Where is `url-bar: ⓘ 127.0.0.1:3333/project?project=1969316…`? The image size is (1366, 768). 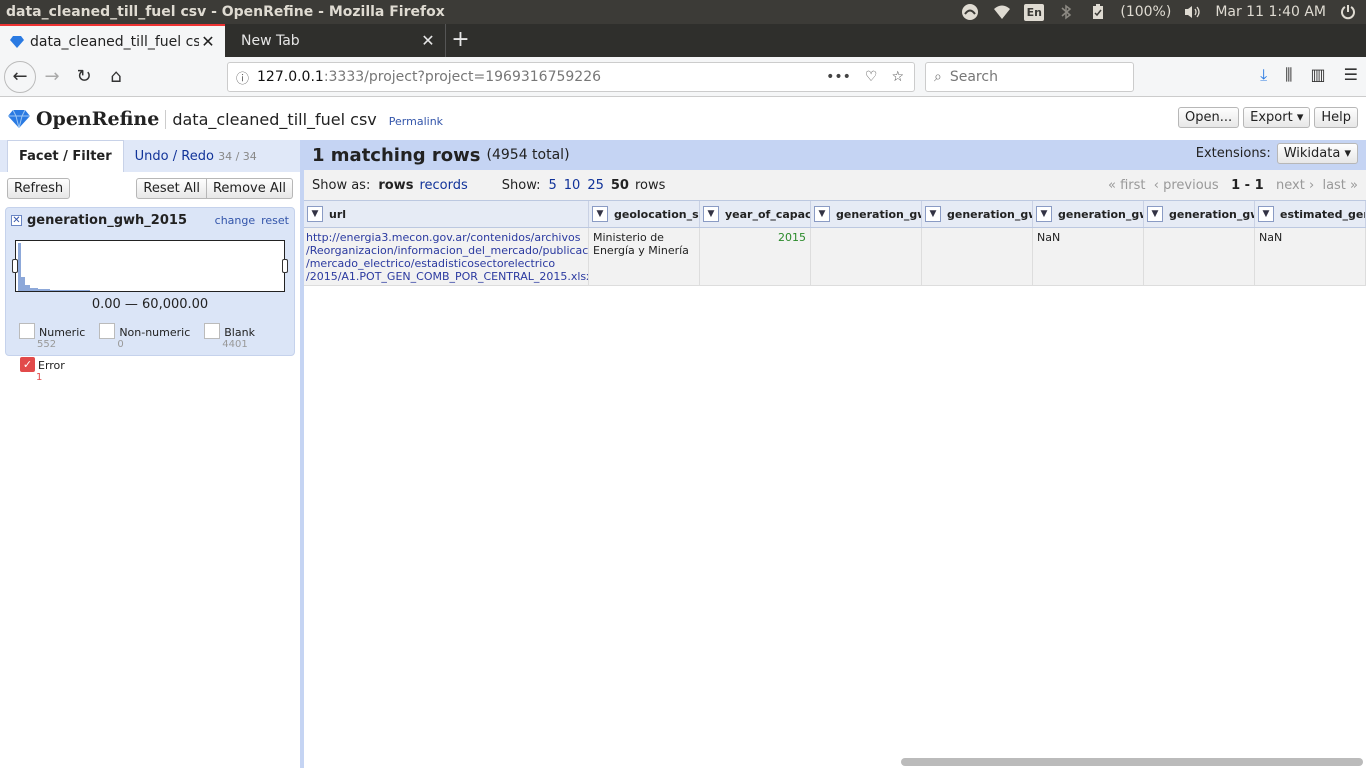
url-bar: ⓘ 127.0.0.1:3333/project?project=1969316… is located at coordinates (571, 77).